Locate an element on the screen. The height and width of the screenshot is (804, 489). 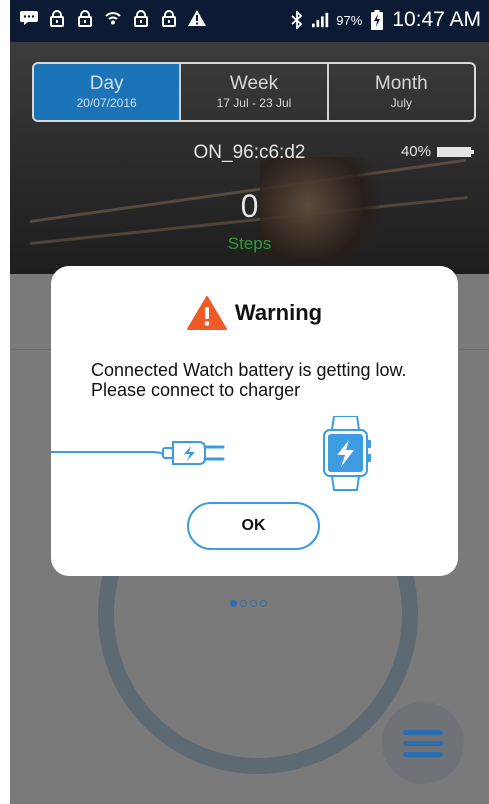
battery-charging-icon is located at coordinates (377, 20).